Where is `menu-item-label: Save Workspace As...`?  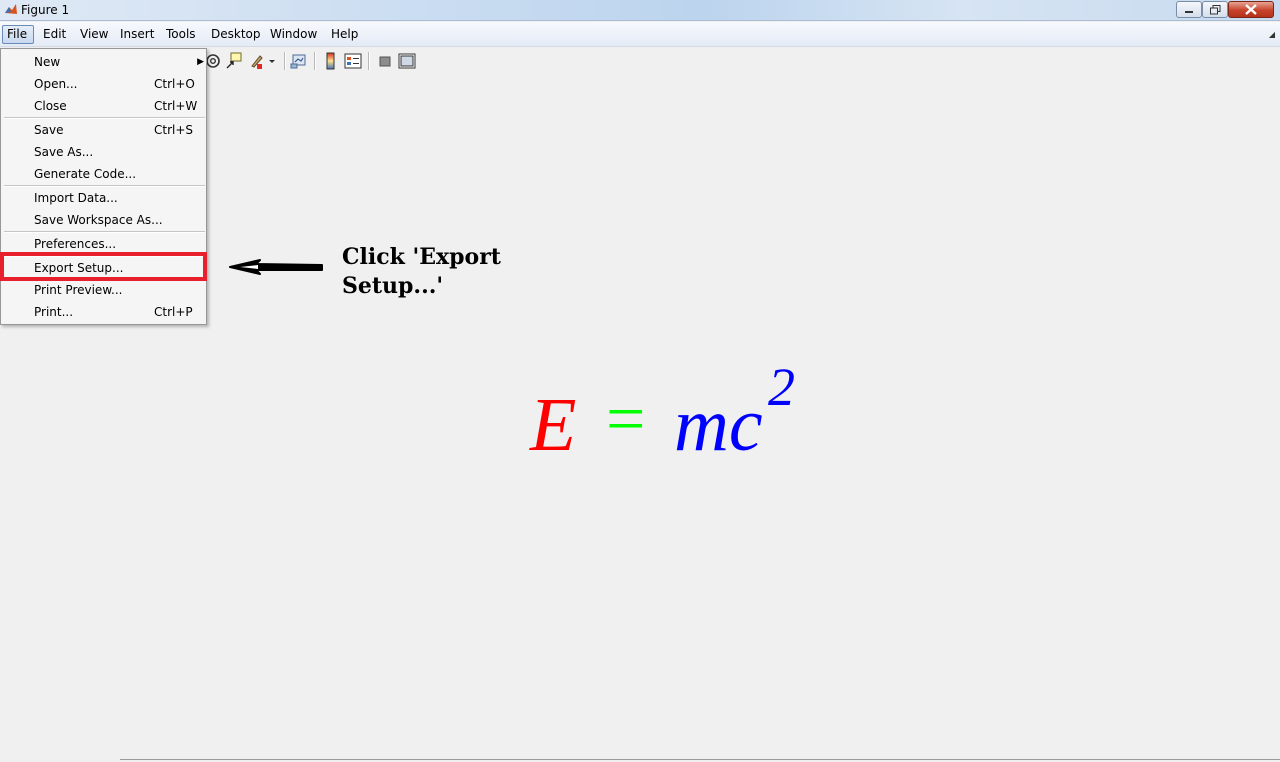
menu-item-label: Save Workspace As... is located at coordinates (98, 220).